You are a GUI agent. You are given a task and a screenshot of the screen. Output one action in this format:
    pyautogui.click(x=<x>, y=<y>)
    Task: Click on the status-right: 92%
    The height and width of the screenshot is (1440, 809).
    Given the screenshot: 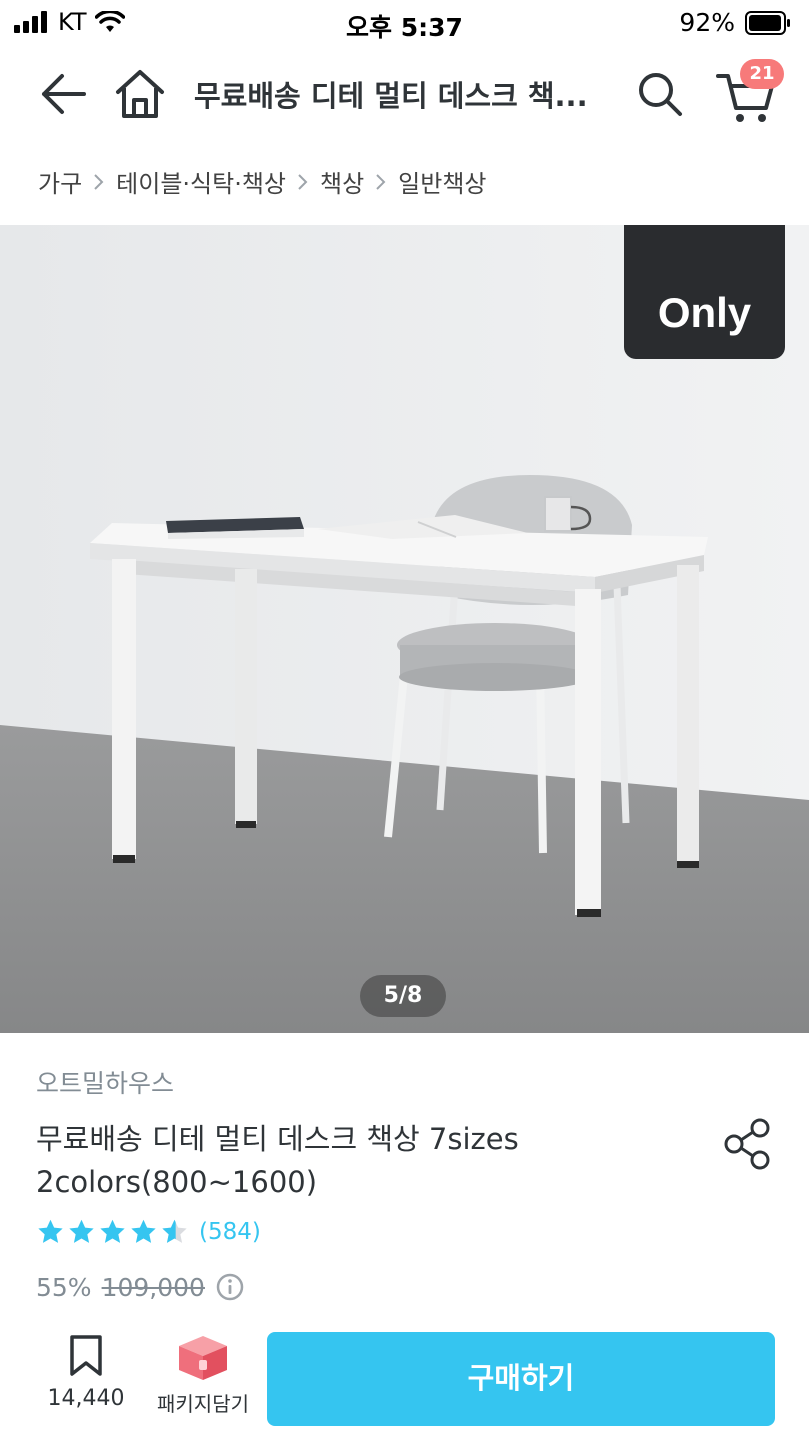 What is the action you would take?
    pyautogui.click(x=735, y=22)
    